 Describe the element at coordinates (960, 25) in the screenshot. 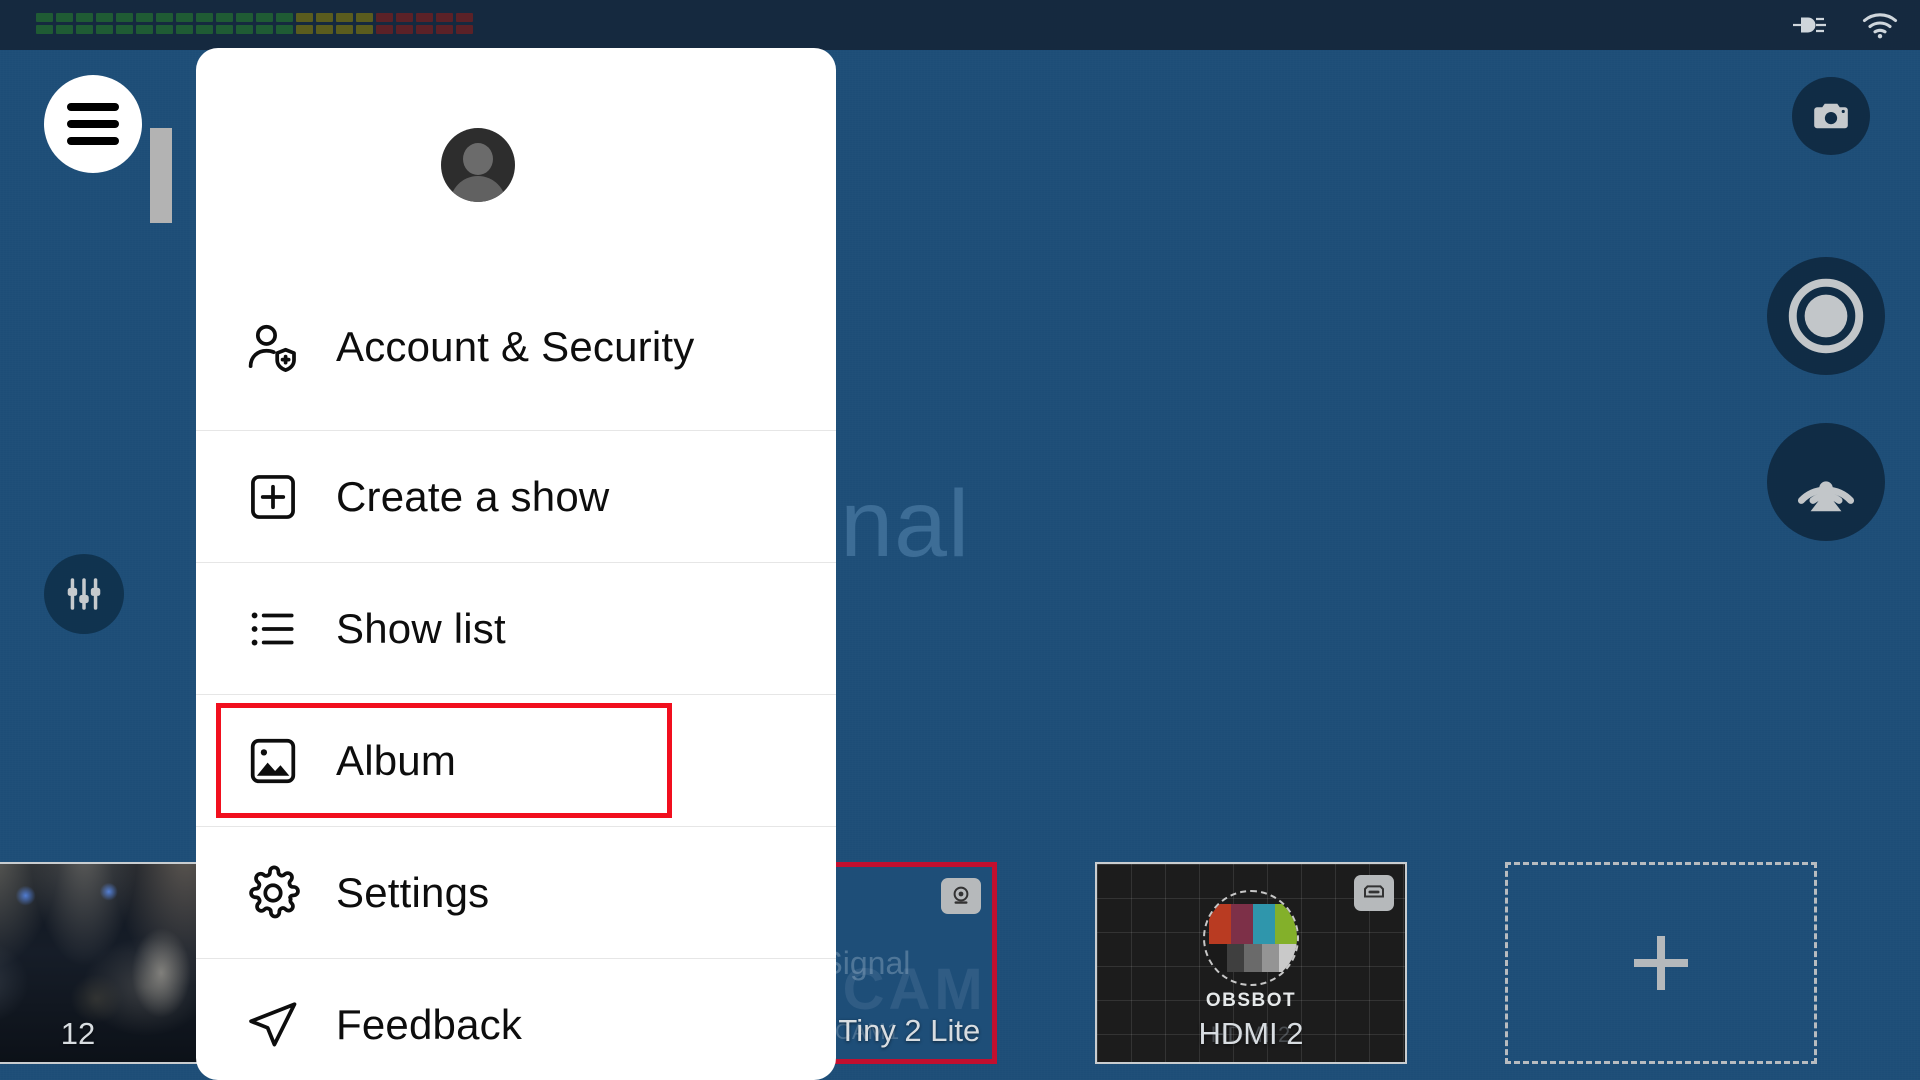

I see `status-bar` at that location.